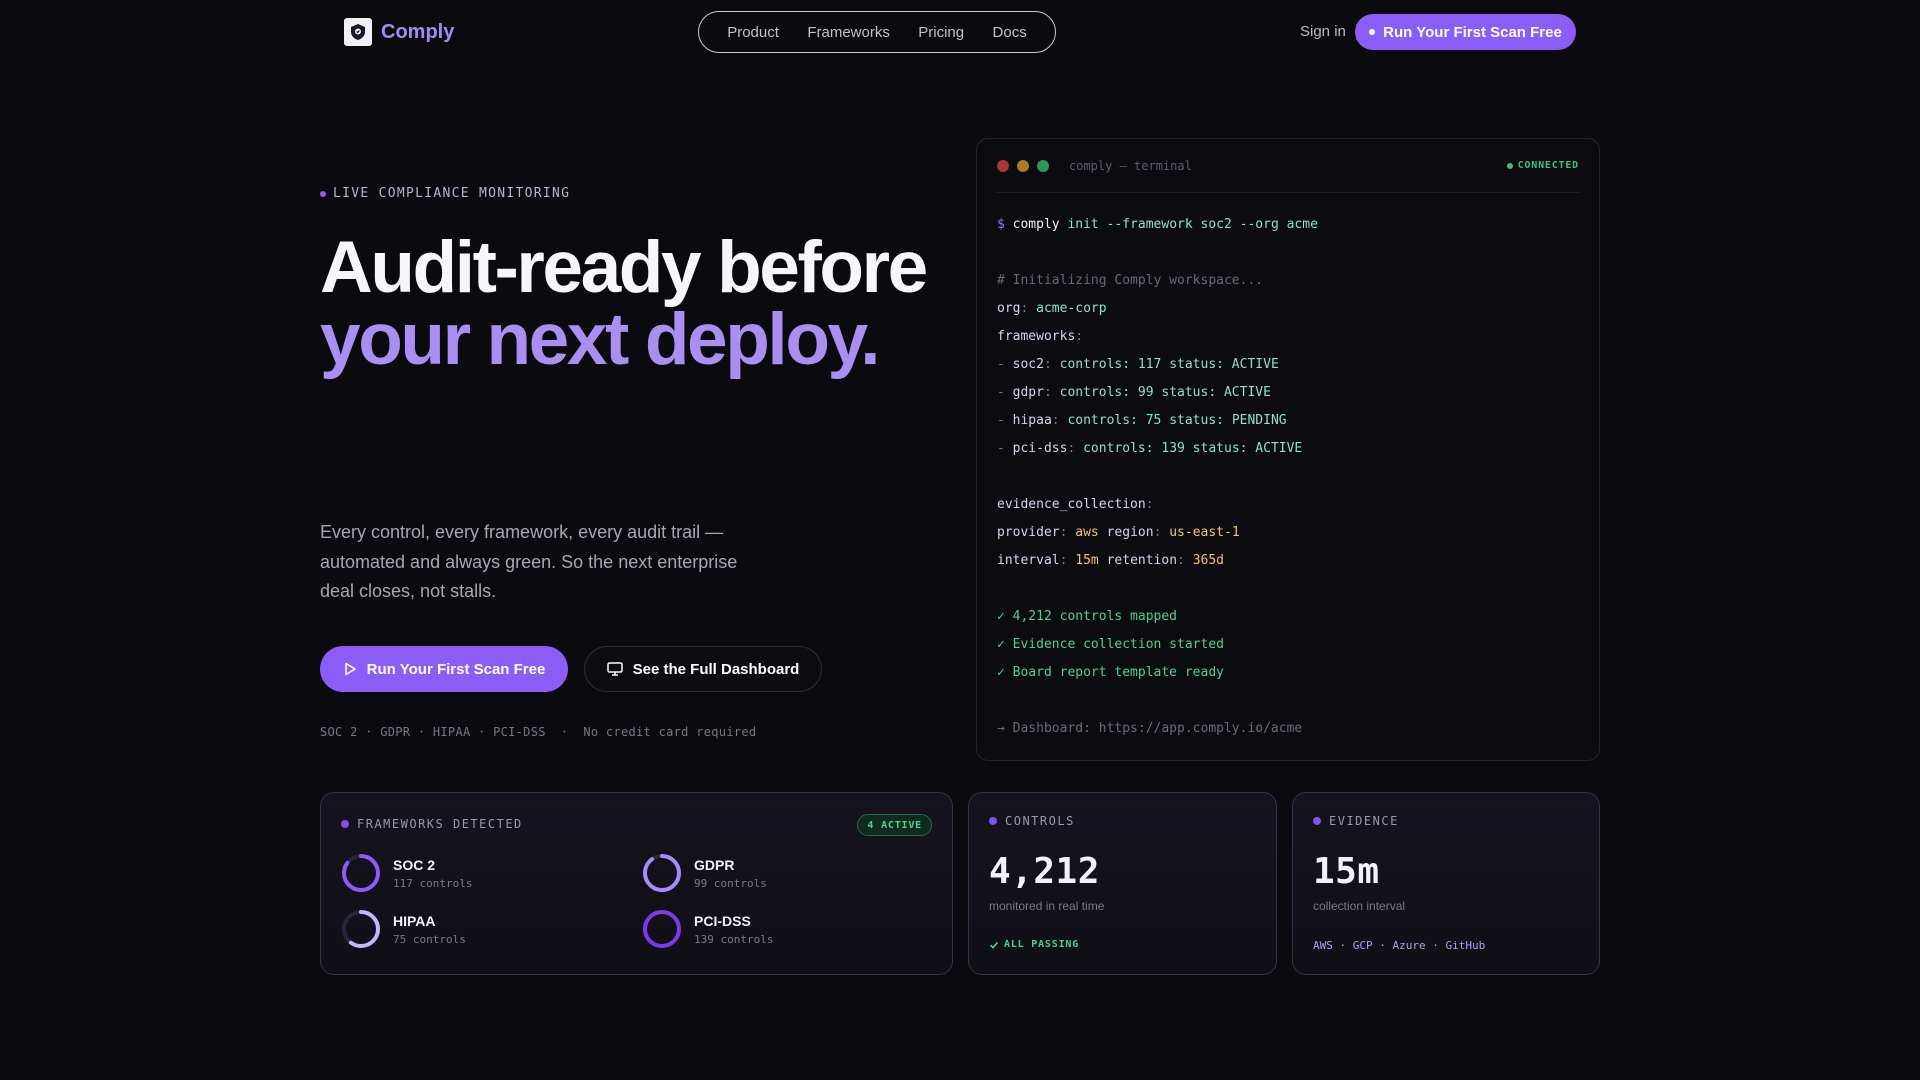  Describe the element at coordinates (1346, 871) in the screenshot. I see `evidence-value: 15m` at that location.